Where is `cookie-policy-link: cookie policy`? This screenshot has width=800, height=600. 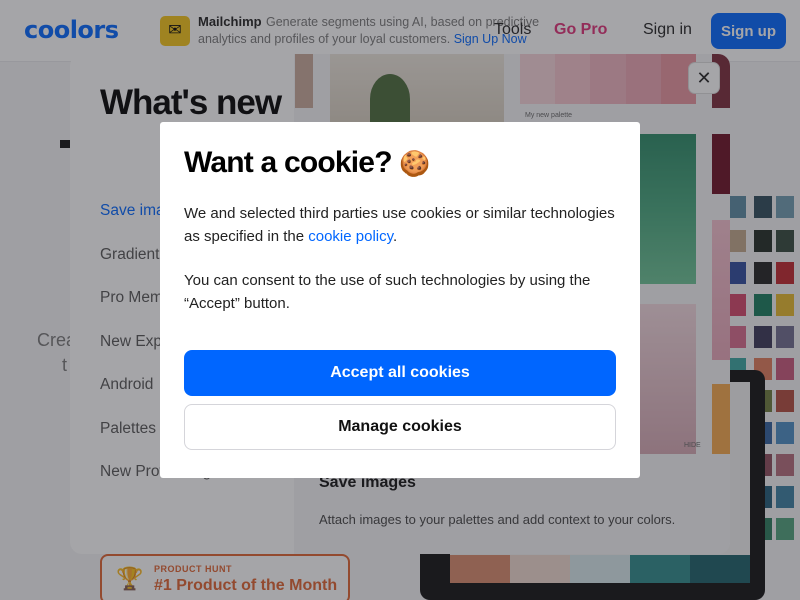 cookie-policy-link: cookie policy is located at coordinates (350, 236).